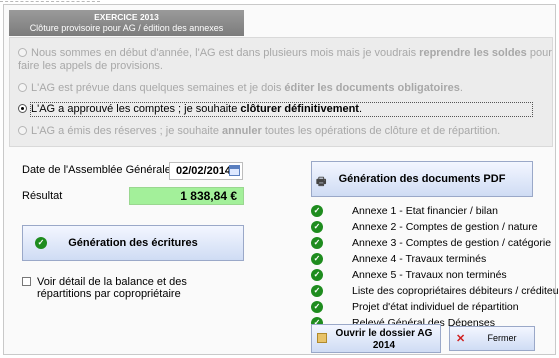 The height and width of the screenshot is (358, 559). I want to click on close-label: Fermer, so click(502, 338).